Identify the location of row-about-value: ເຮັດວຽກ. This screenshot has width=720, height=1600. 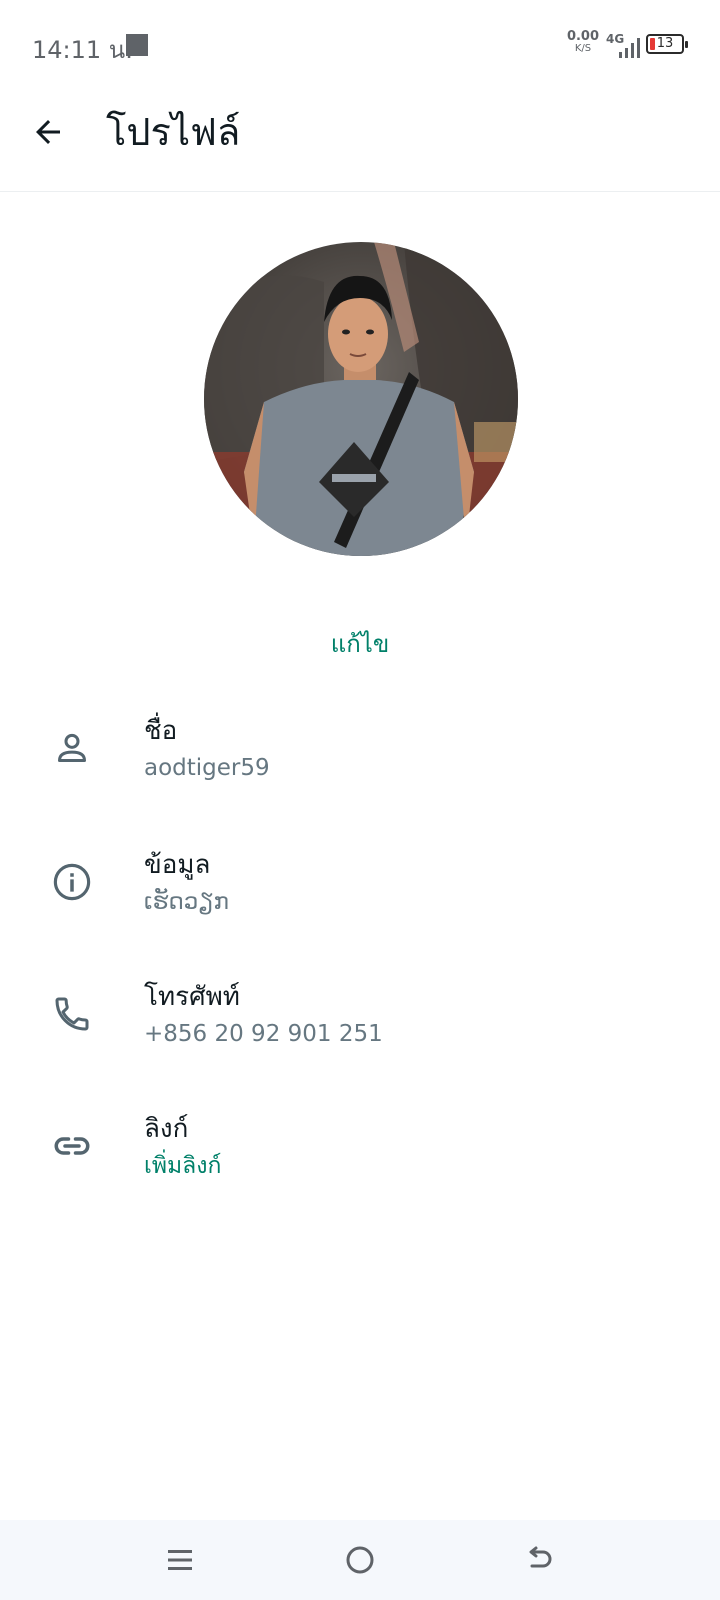
(186, 902).